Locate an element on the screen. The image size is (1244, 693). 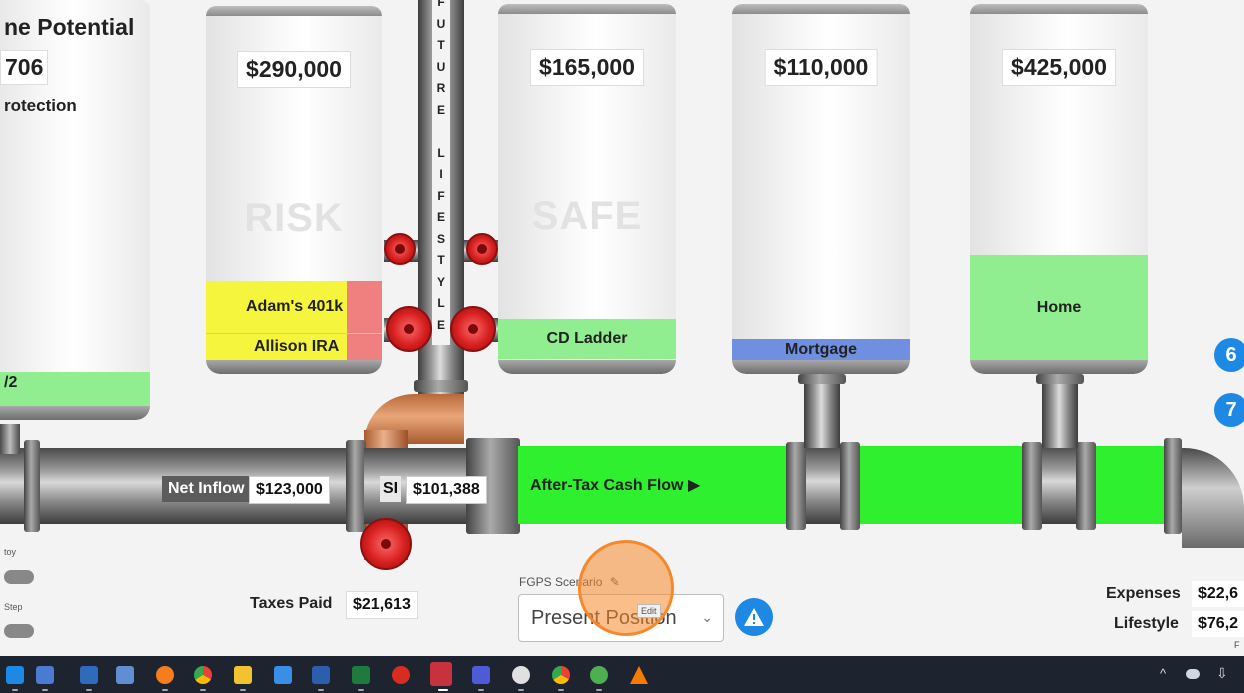
risk-tank: RISK Adam's 401k Allison IRA $290,000 is located at coordinates (294, 190).